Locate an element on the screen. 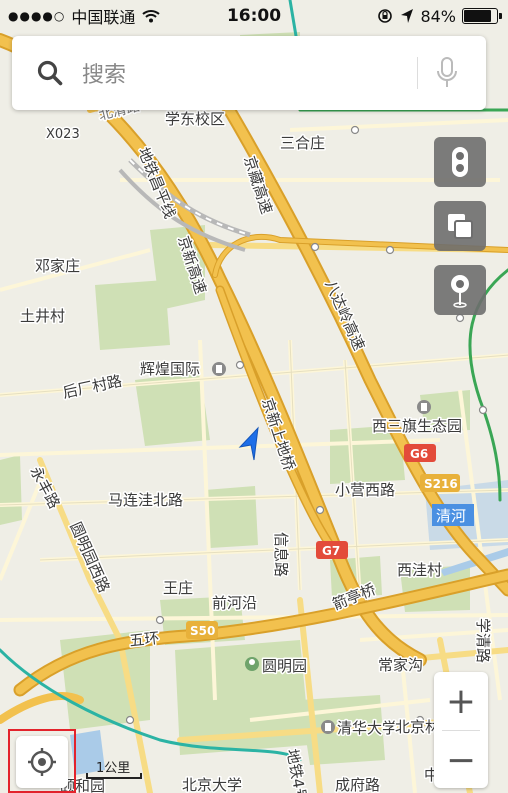  label-qinghua: 清华大学 is located at coordinates (367, 728).